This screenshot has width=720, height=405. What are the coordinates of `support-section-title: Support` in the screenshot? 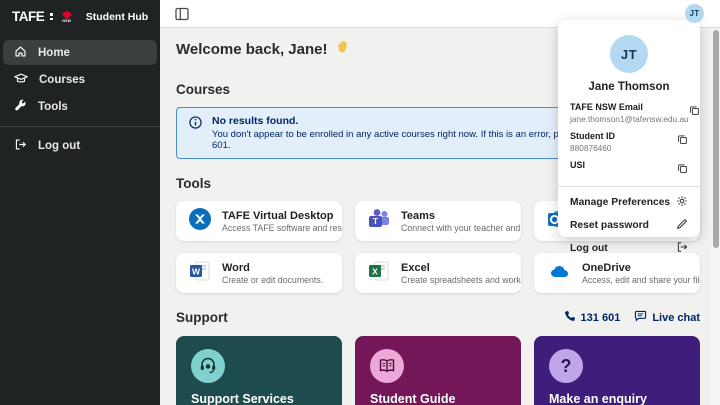 It's located at (202, 317).